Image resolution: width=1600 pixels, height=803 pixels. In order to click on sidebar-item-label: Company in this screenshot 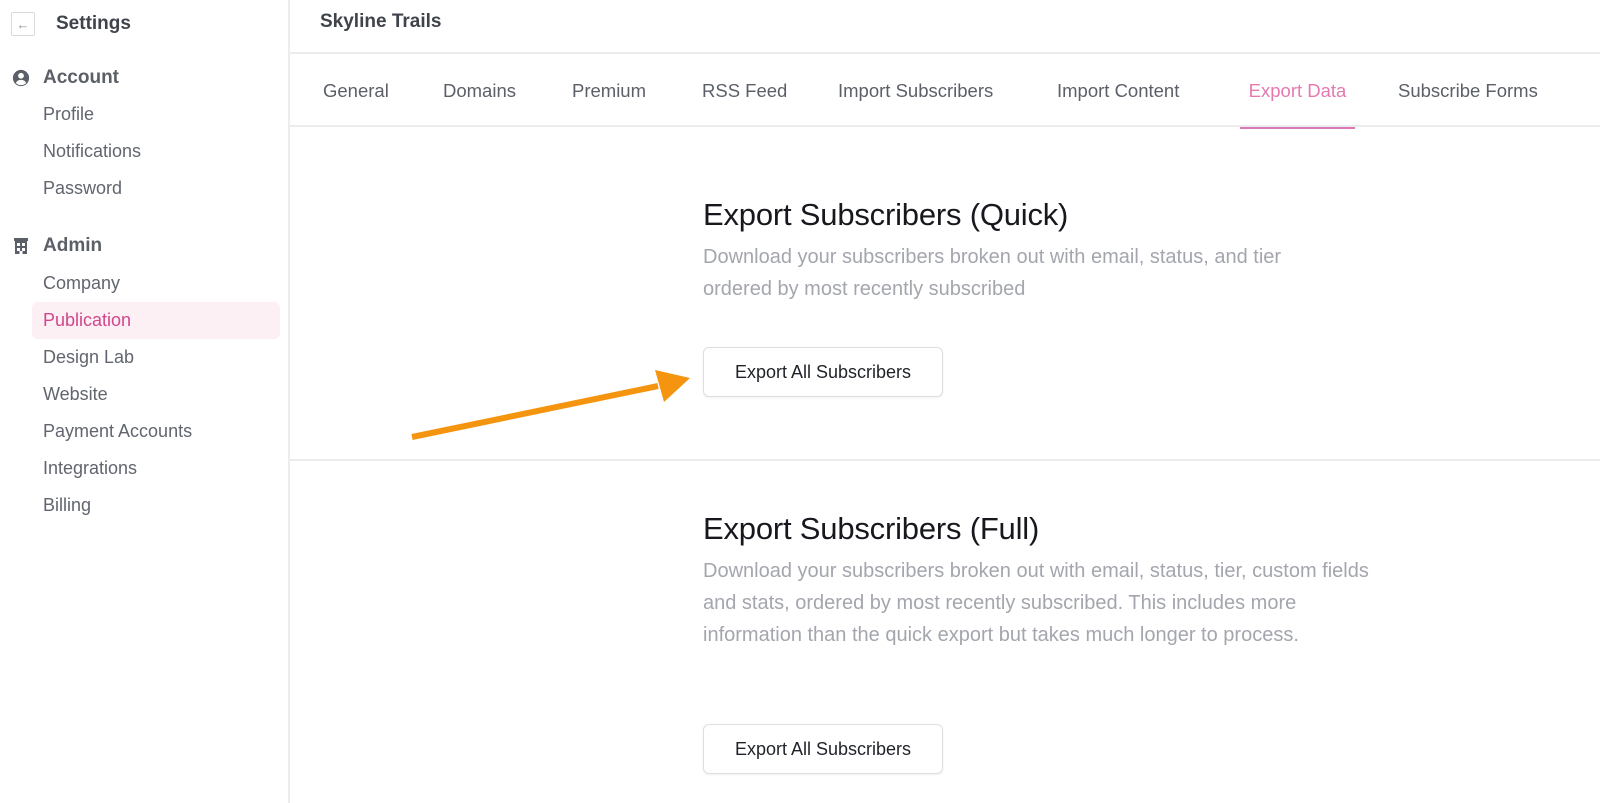, I will do `click(82, 283)`.